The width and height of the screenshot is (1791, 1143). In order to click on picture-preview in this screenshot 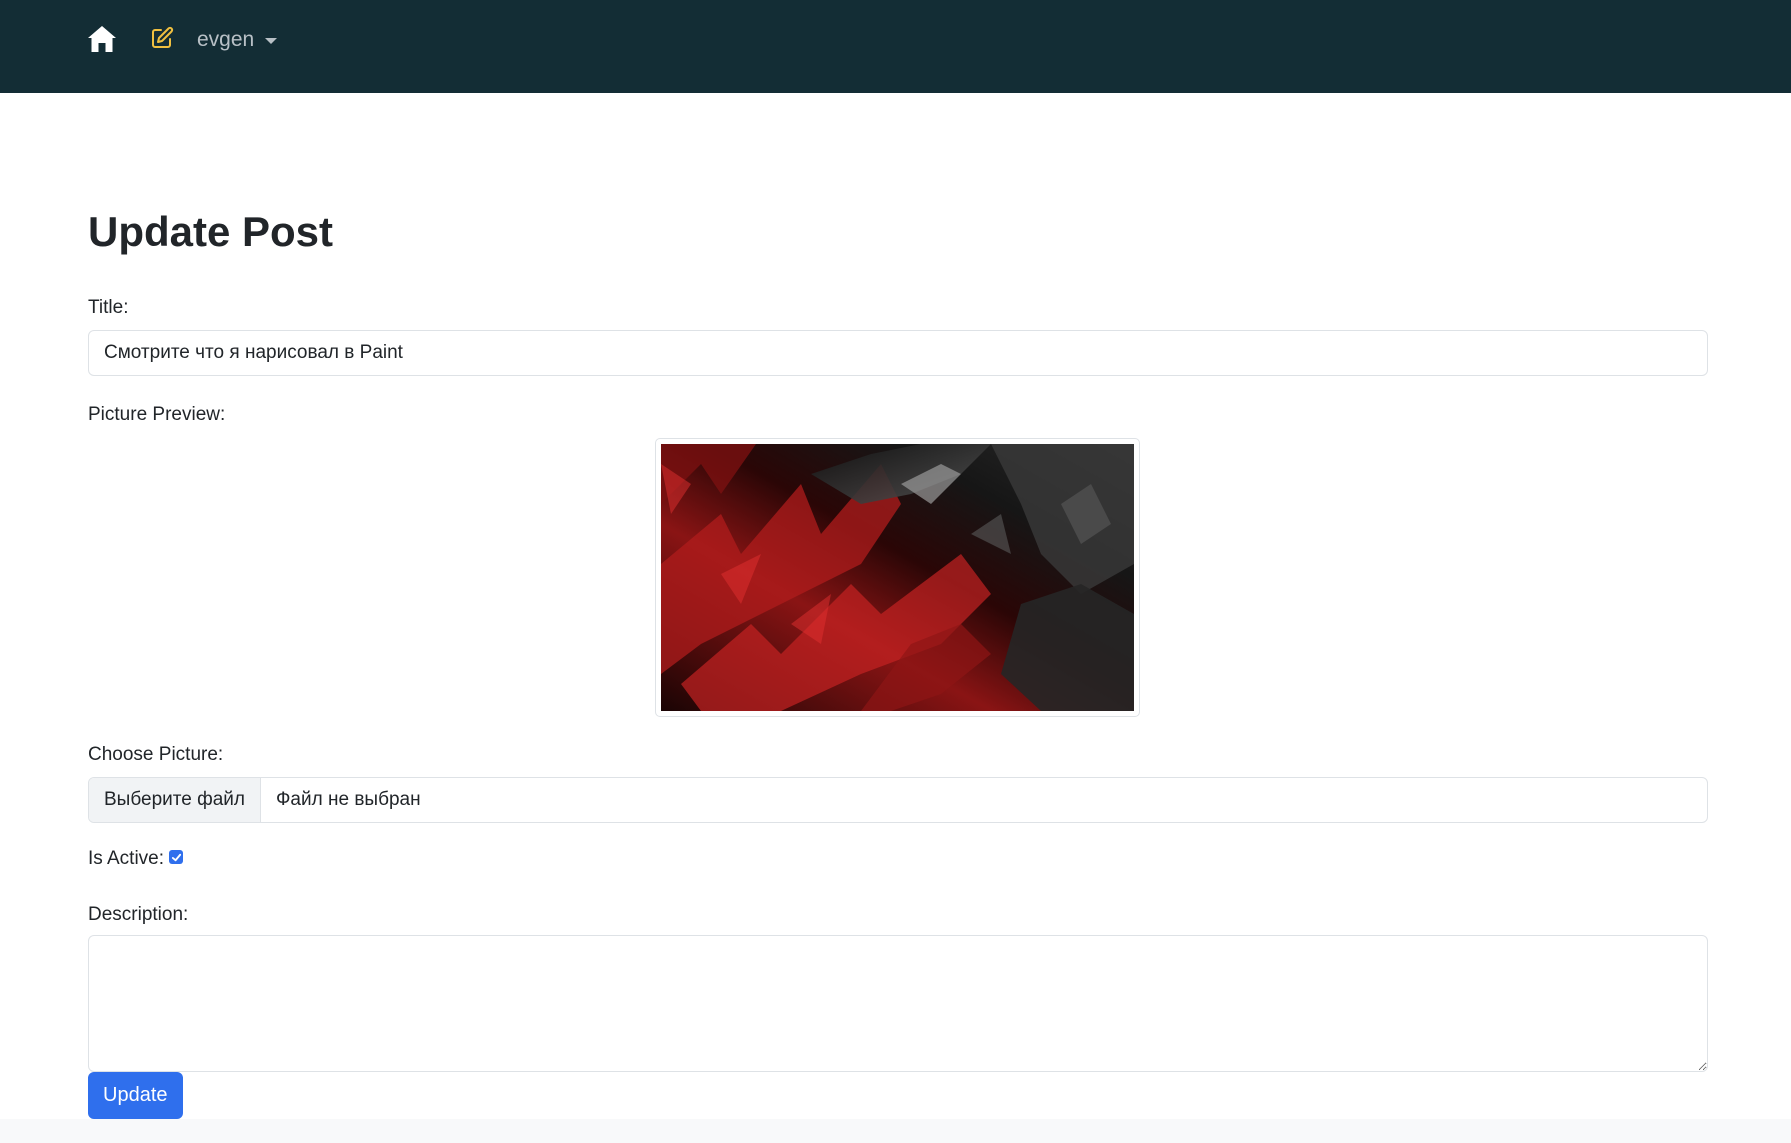, I will do `click(897, 577)`.